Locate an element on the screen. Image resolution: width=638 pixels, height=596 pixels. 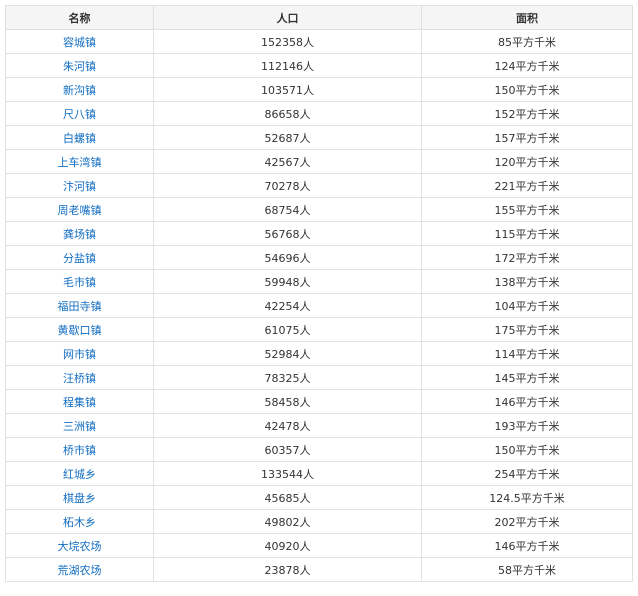
table-row: 红城乡 133544人 254平方千米 is located at coordinates (319, 473).